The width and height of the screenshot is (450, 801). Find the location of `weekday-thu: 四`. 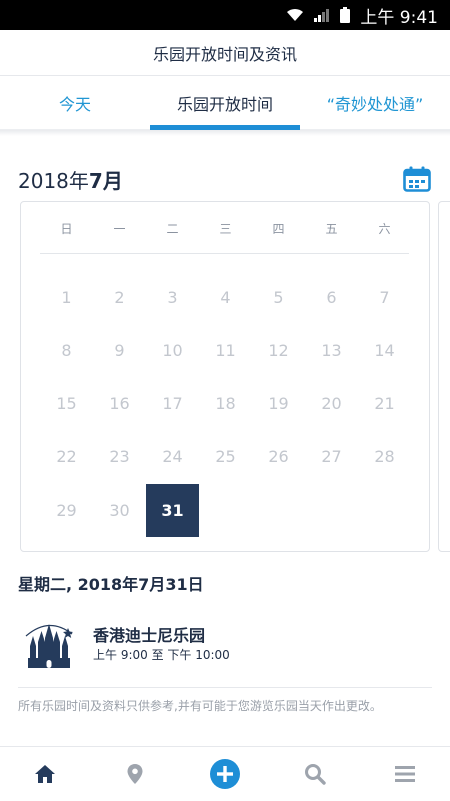

weekday-thu: 四 is located at coordinates (278, 229).